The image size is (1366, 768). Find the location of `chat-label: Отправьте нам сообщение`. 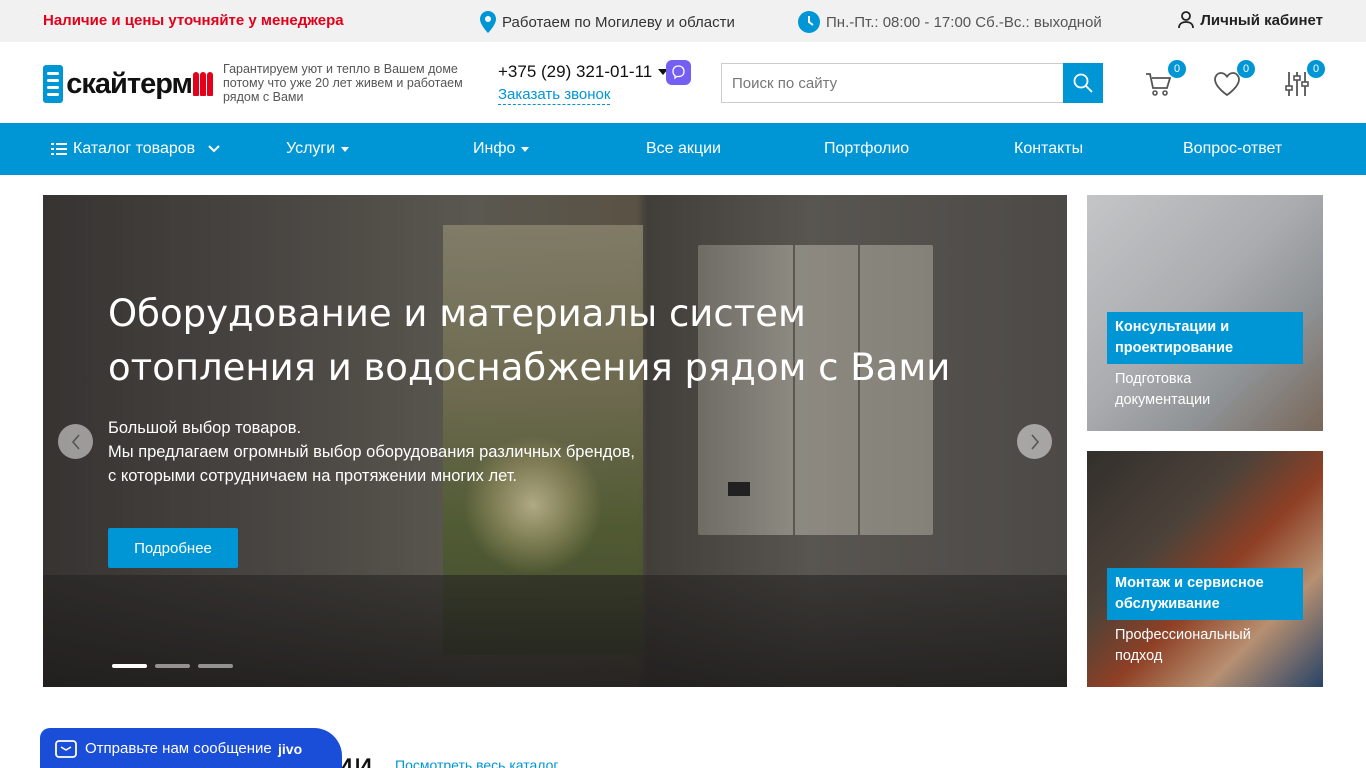

chat-label: Отправьте нам сообщение is located at coordinates (178, 748).